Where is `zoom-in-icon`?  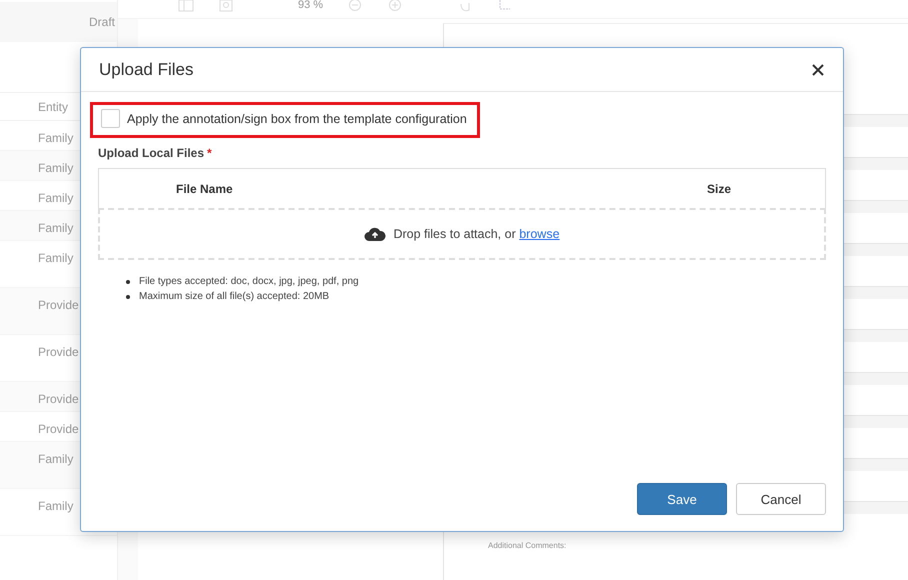 zoom-in-icon is located at coordinates (395, 6).